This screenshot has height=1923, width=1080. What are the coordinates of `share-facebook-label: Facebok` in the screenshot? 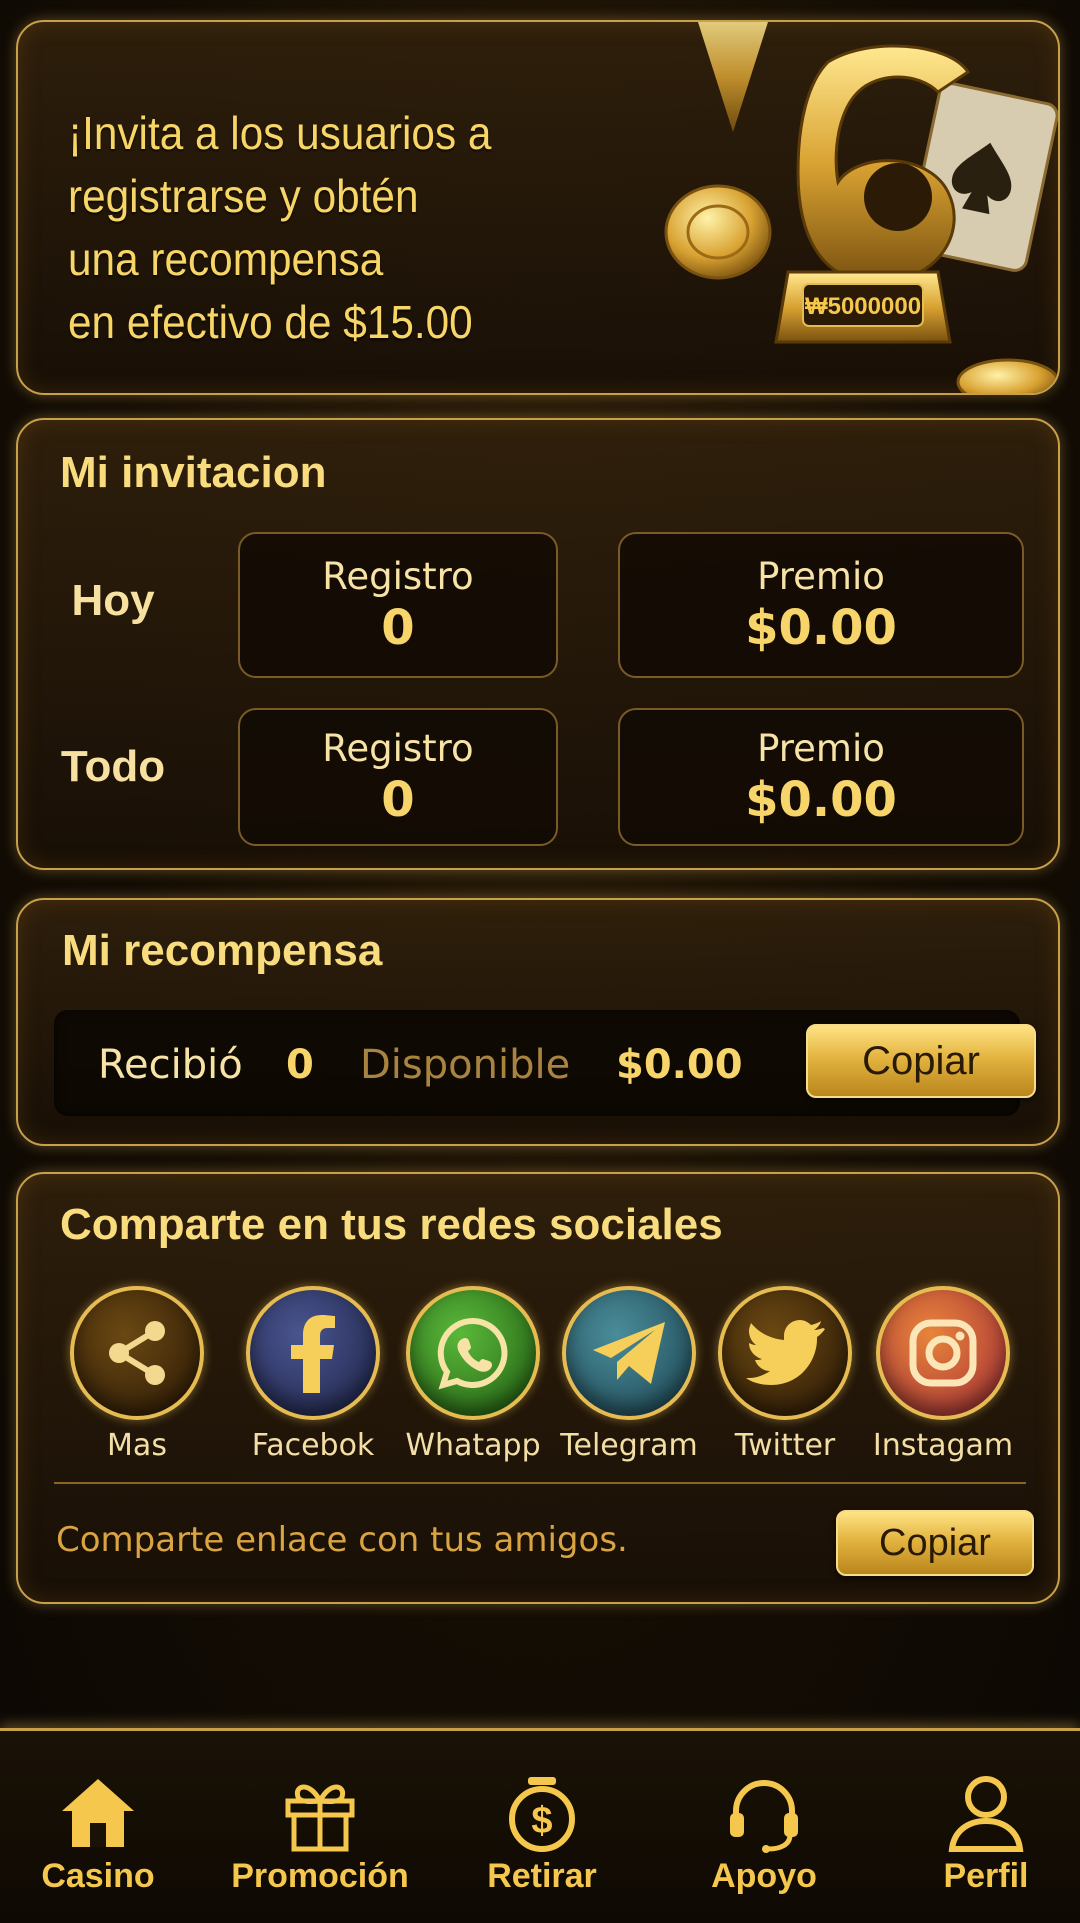 It's located at (313, 1445).